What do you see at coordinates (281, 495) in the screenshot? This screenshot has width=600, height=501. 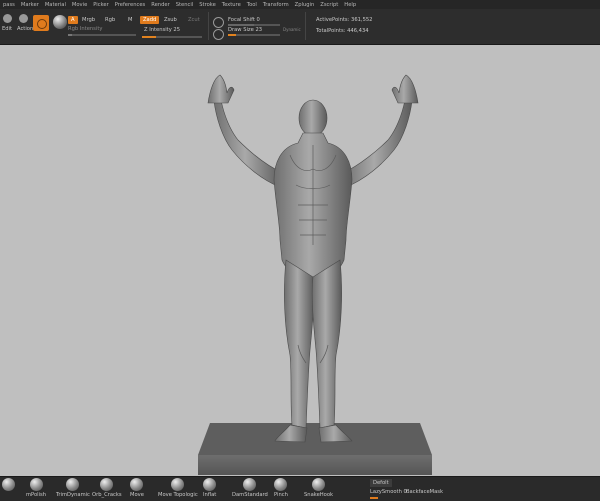 I see `brush-label: Pinch` at bounding box center [281, 495].